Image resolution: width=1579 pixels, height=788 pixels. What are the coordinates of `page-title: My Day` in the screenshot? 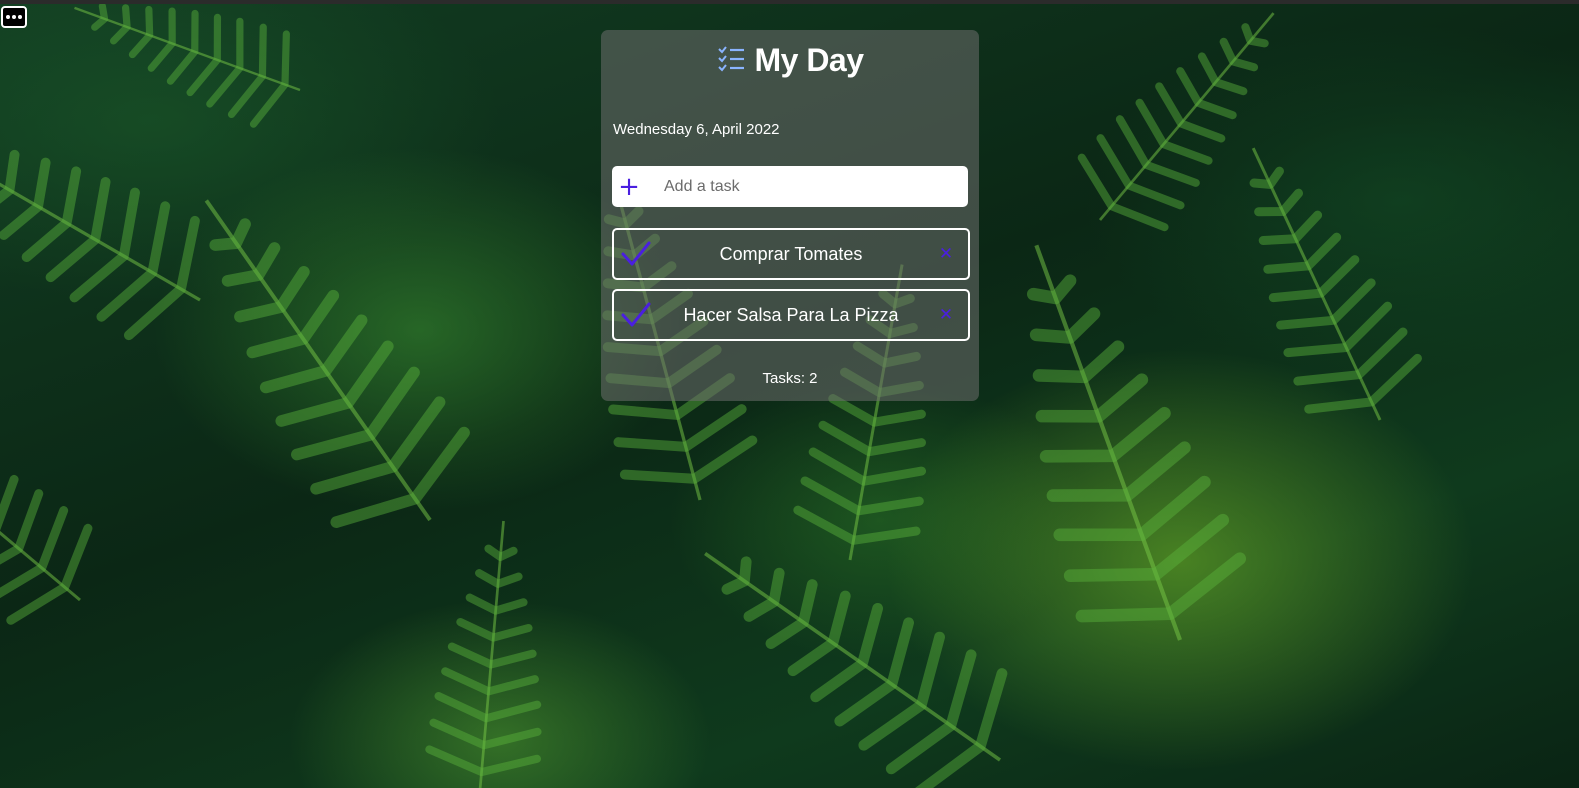 It's located at (809, 60).